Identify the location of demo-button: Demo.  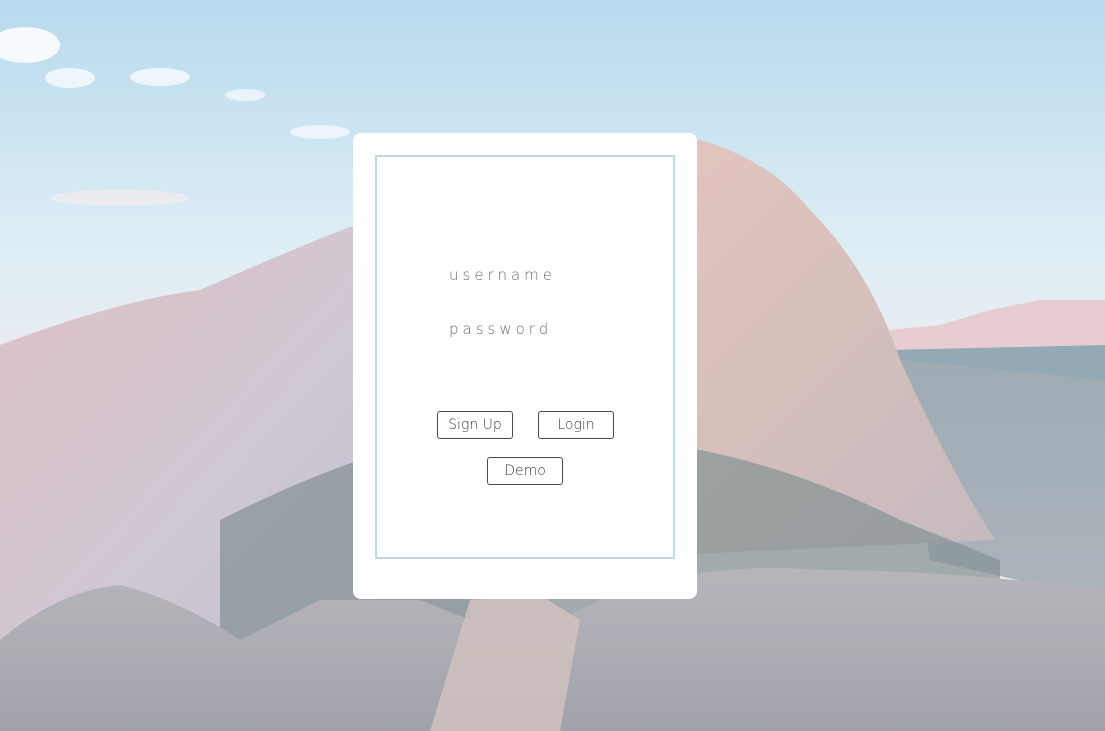
(525, 471).